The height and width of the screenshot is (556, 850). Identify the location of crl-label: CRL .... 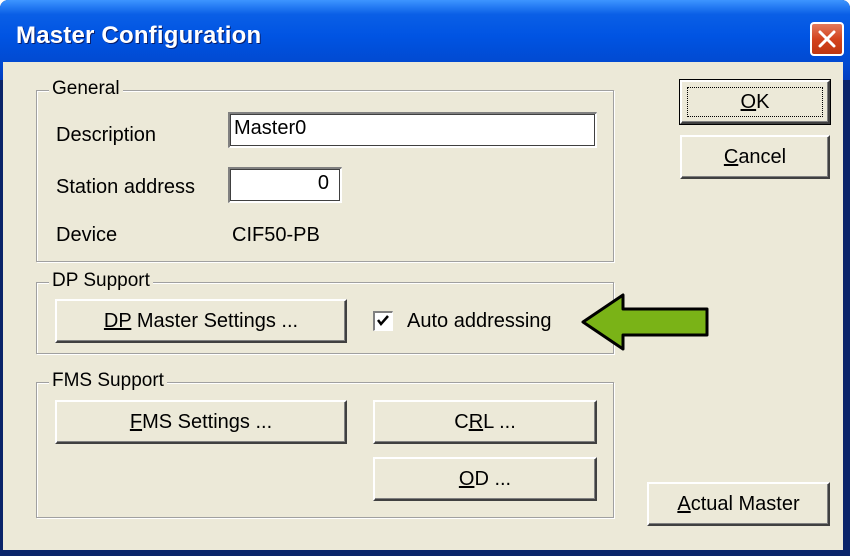
(485, 421).